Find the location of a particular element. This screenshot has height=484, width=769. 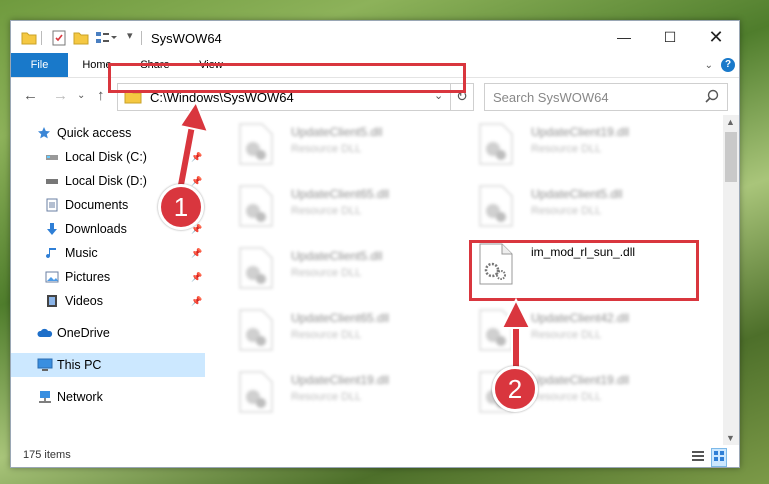

search-icon is located at coordinates (712, 97).